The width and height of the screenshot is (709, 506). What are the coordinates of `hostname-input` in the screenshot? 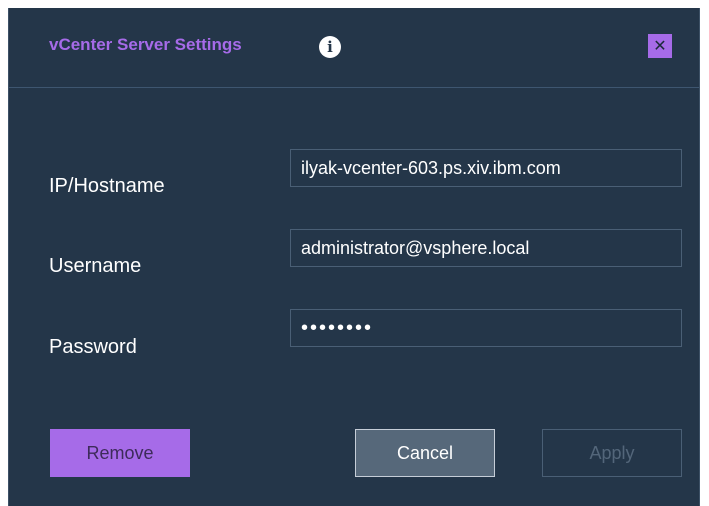 It's located at (486, 168).